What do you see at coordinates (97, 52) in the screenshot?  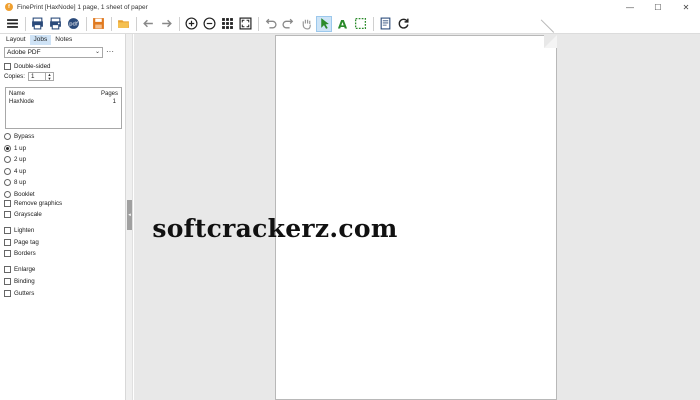 I see `chevron-down-icon: ⌄` at bounding box center [97, 52].